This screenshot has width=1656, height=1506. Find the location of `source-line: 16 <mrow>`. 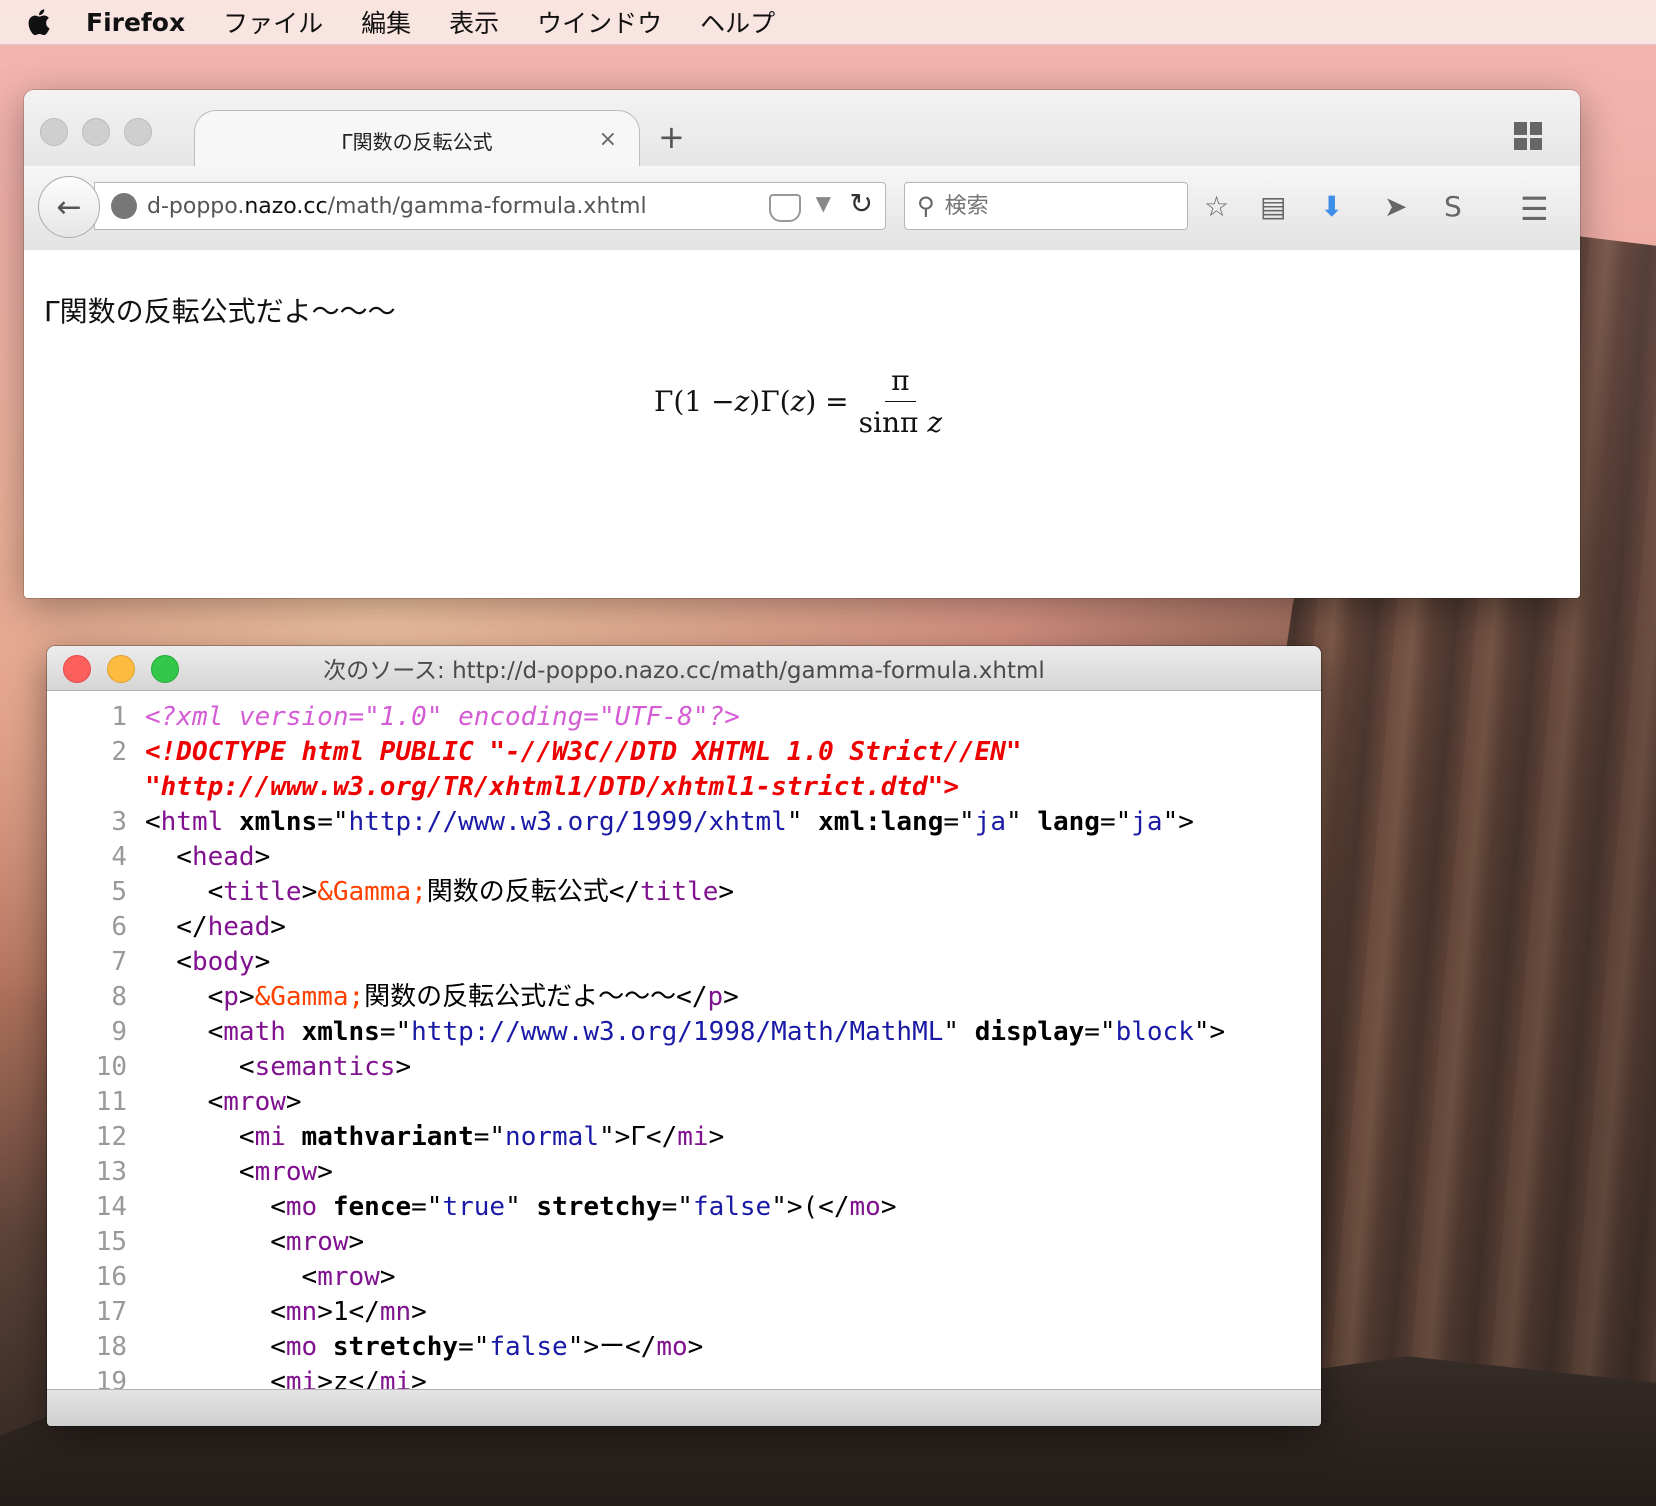

source-line: 16 <mrow> is located at coordinates (684, 1277).